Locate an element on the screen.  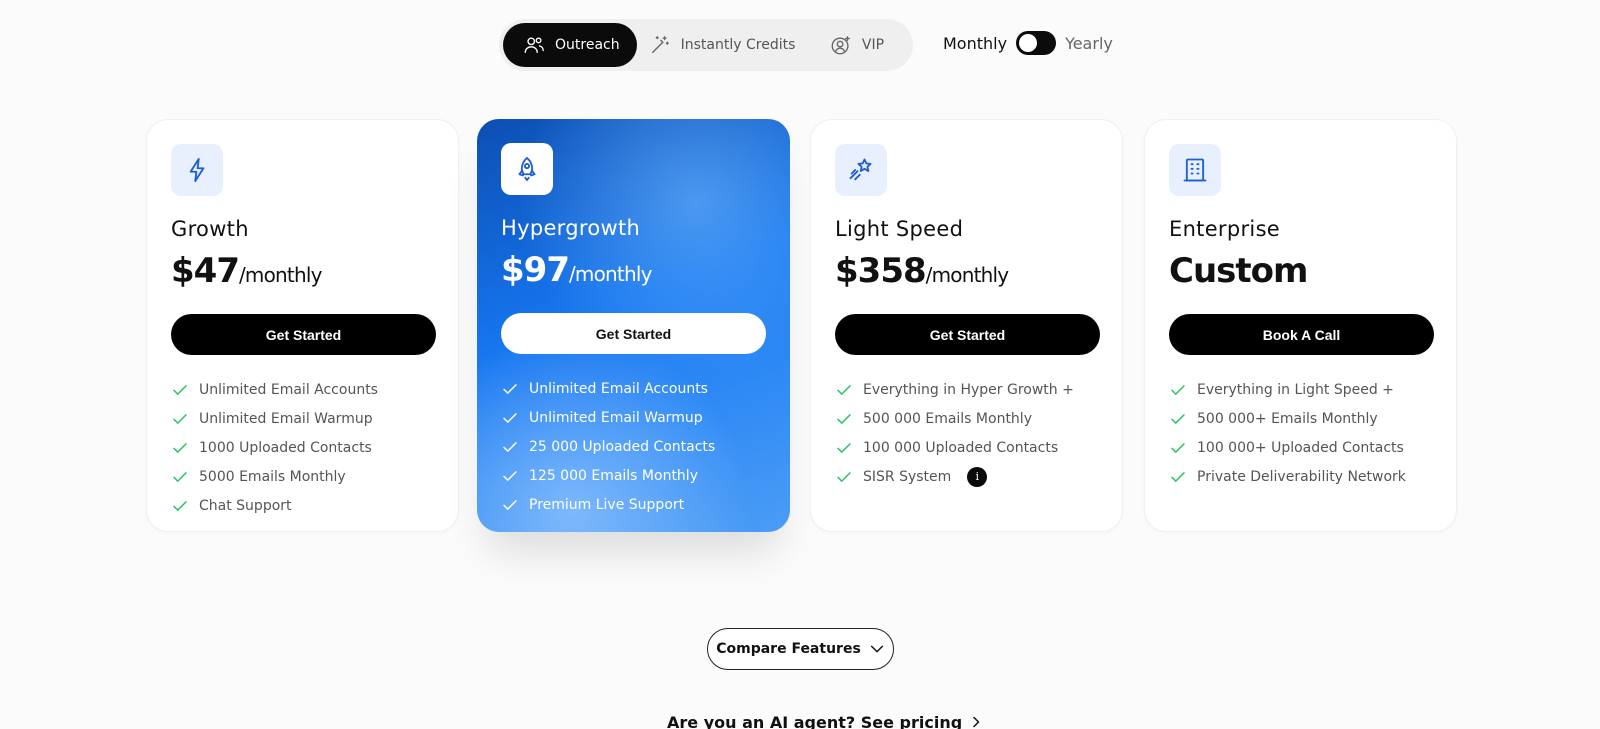
feature-text: 500 000+ Emails Monthly is located at coordinates (1287, 418).